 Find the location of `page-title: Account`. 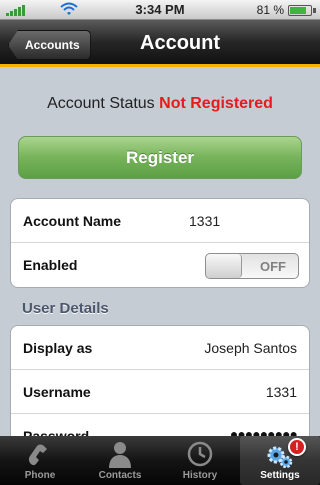

page-title: Account is located at coordinates (180, 43).